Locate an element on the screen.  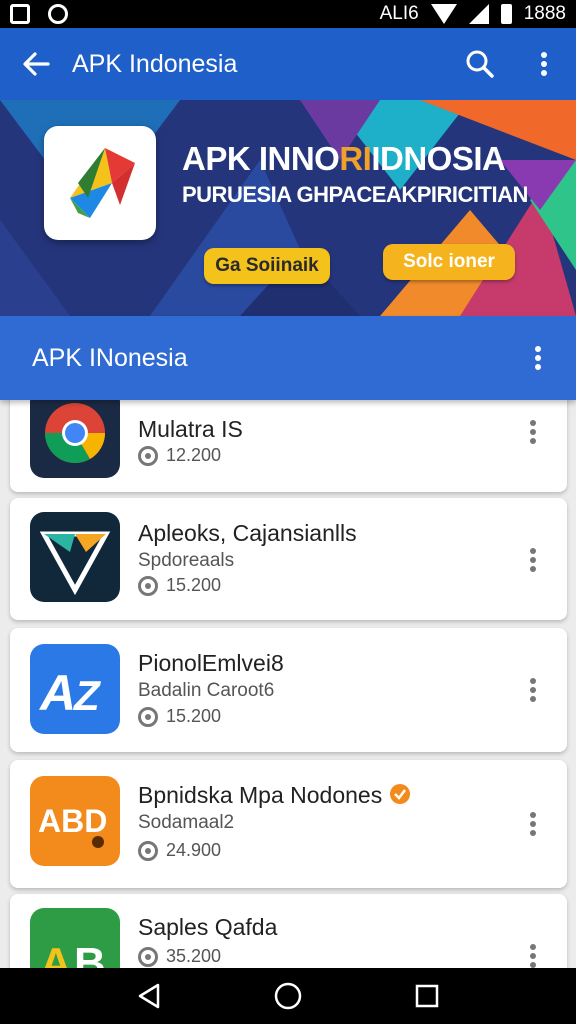
nav-recents-button is located at coordinates (427, 996).